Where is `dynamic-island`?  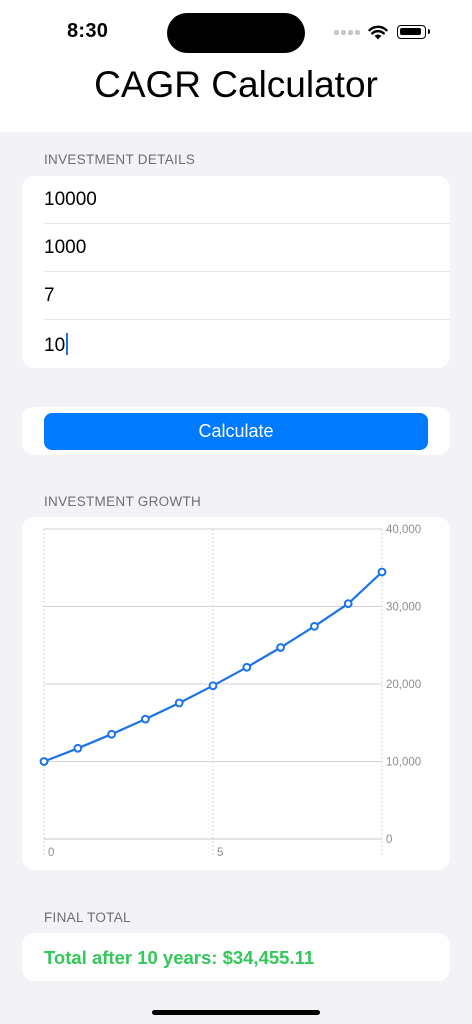 dynamic-island is located at coordinates (236, 33).